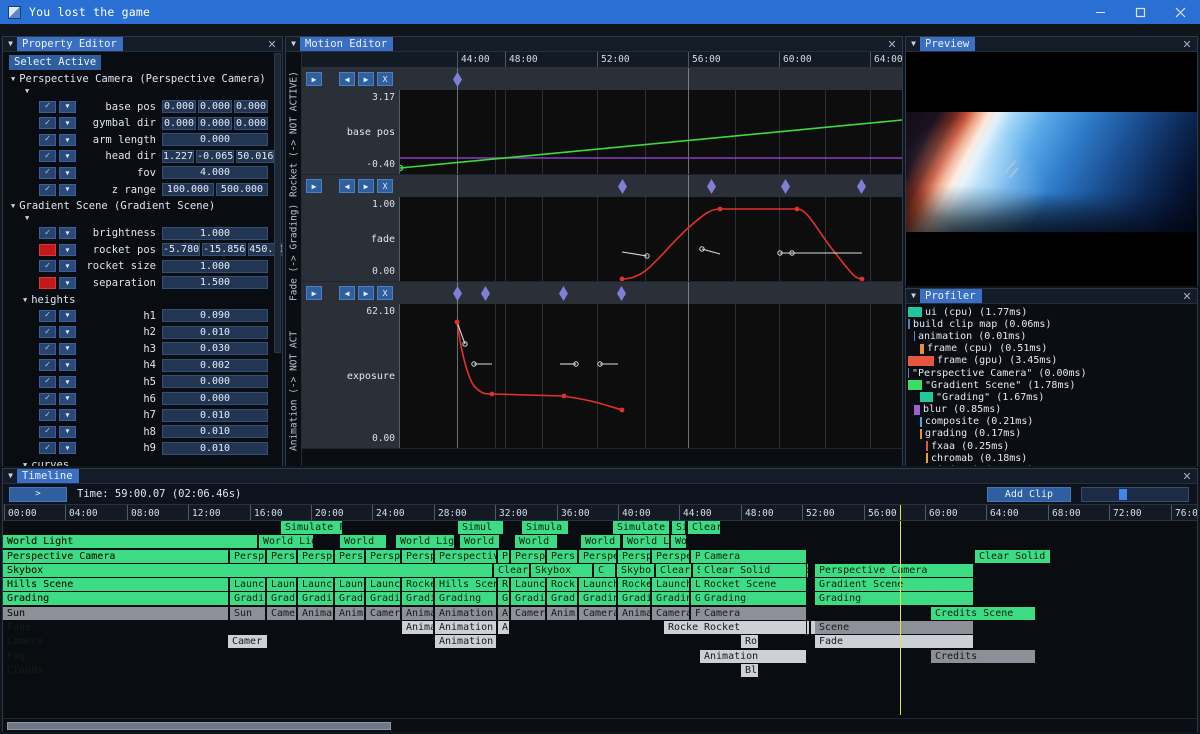  What do you see at coordinates (47, 282) in the screenshot?
I see `checkbox-disabled-icon` at bounding box center [47, 282].